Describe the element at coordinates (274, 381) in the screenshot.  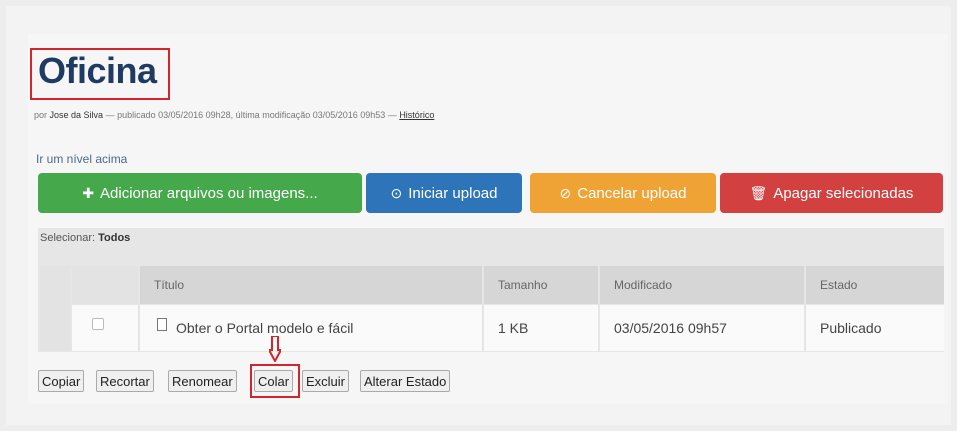
I see `paste-button: Colar` at that location.